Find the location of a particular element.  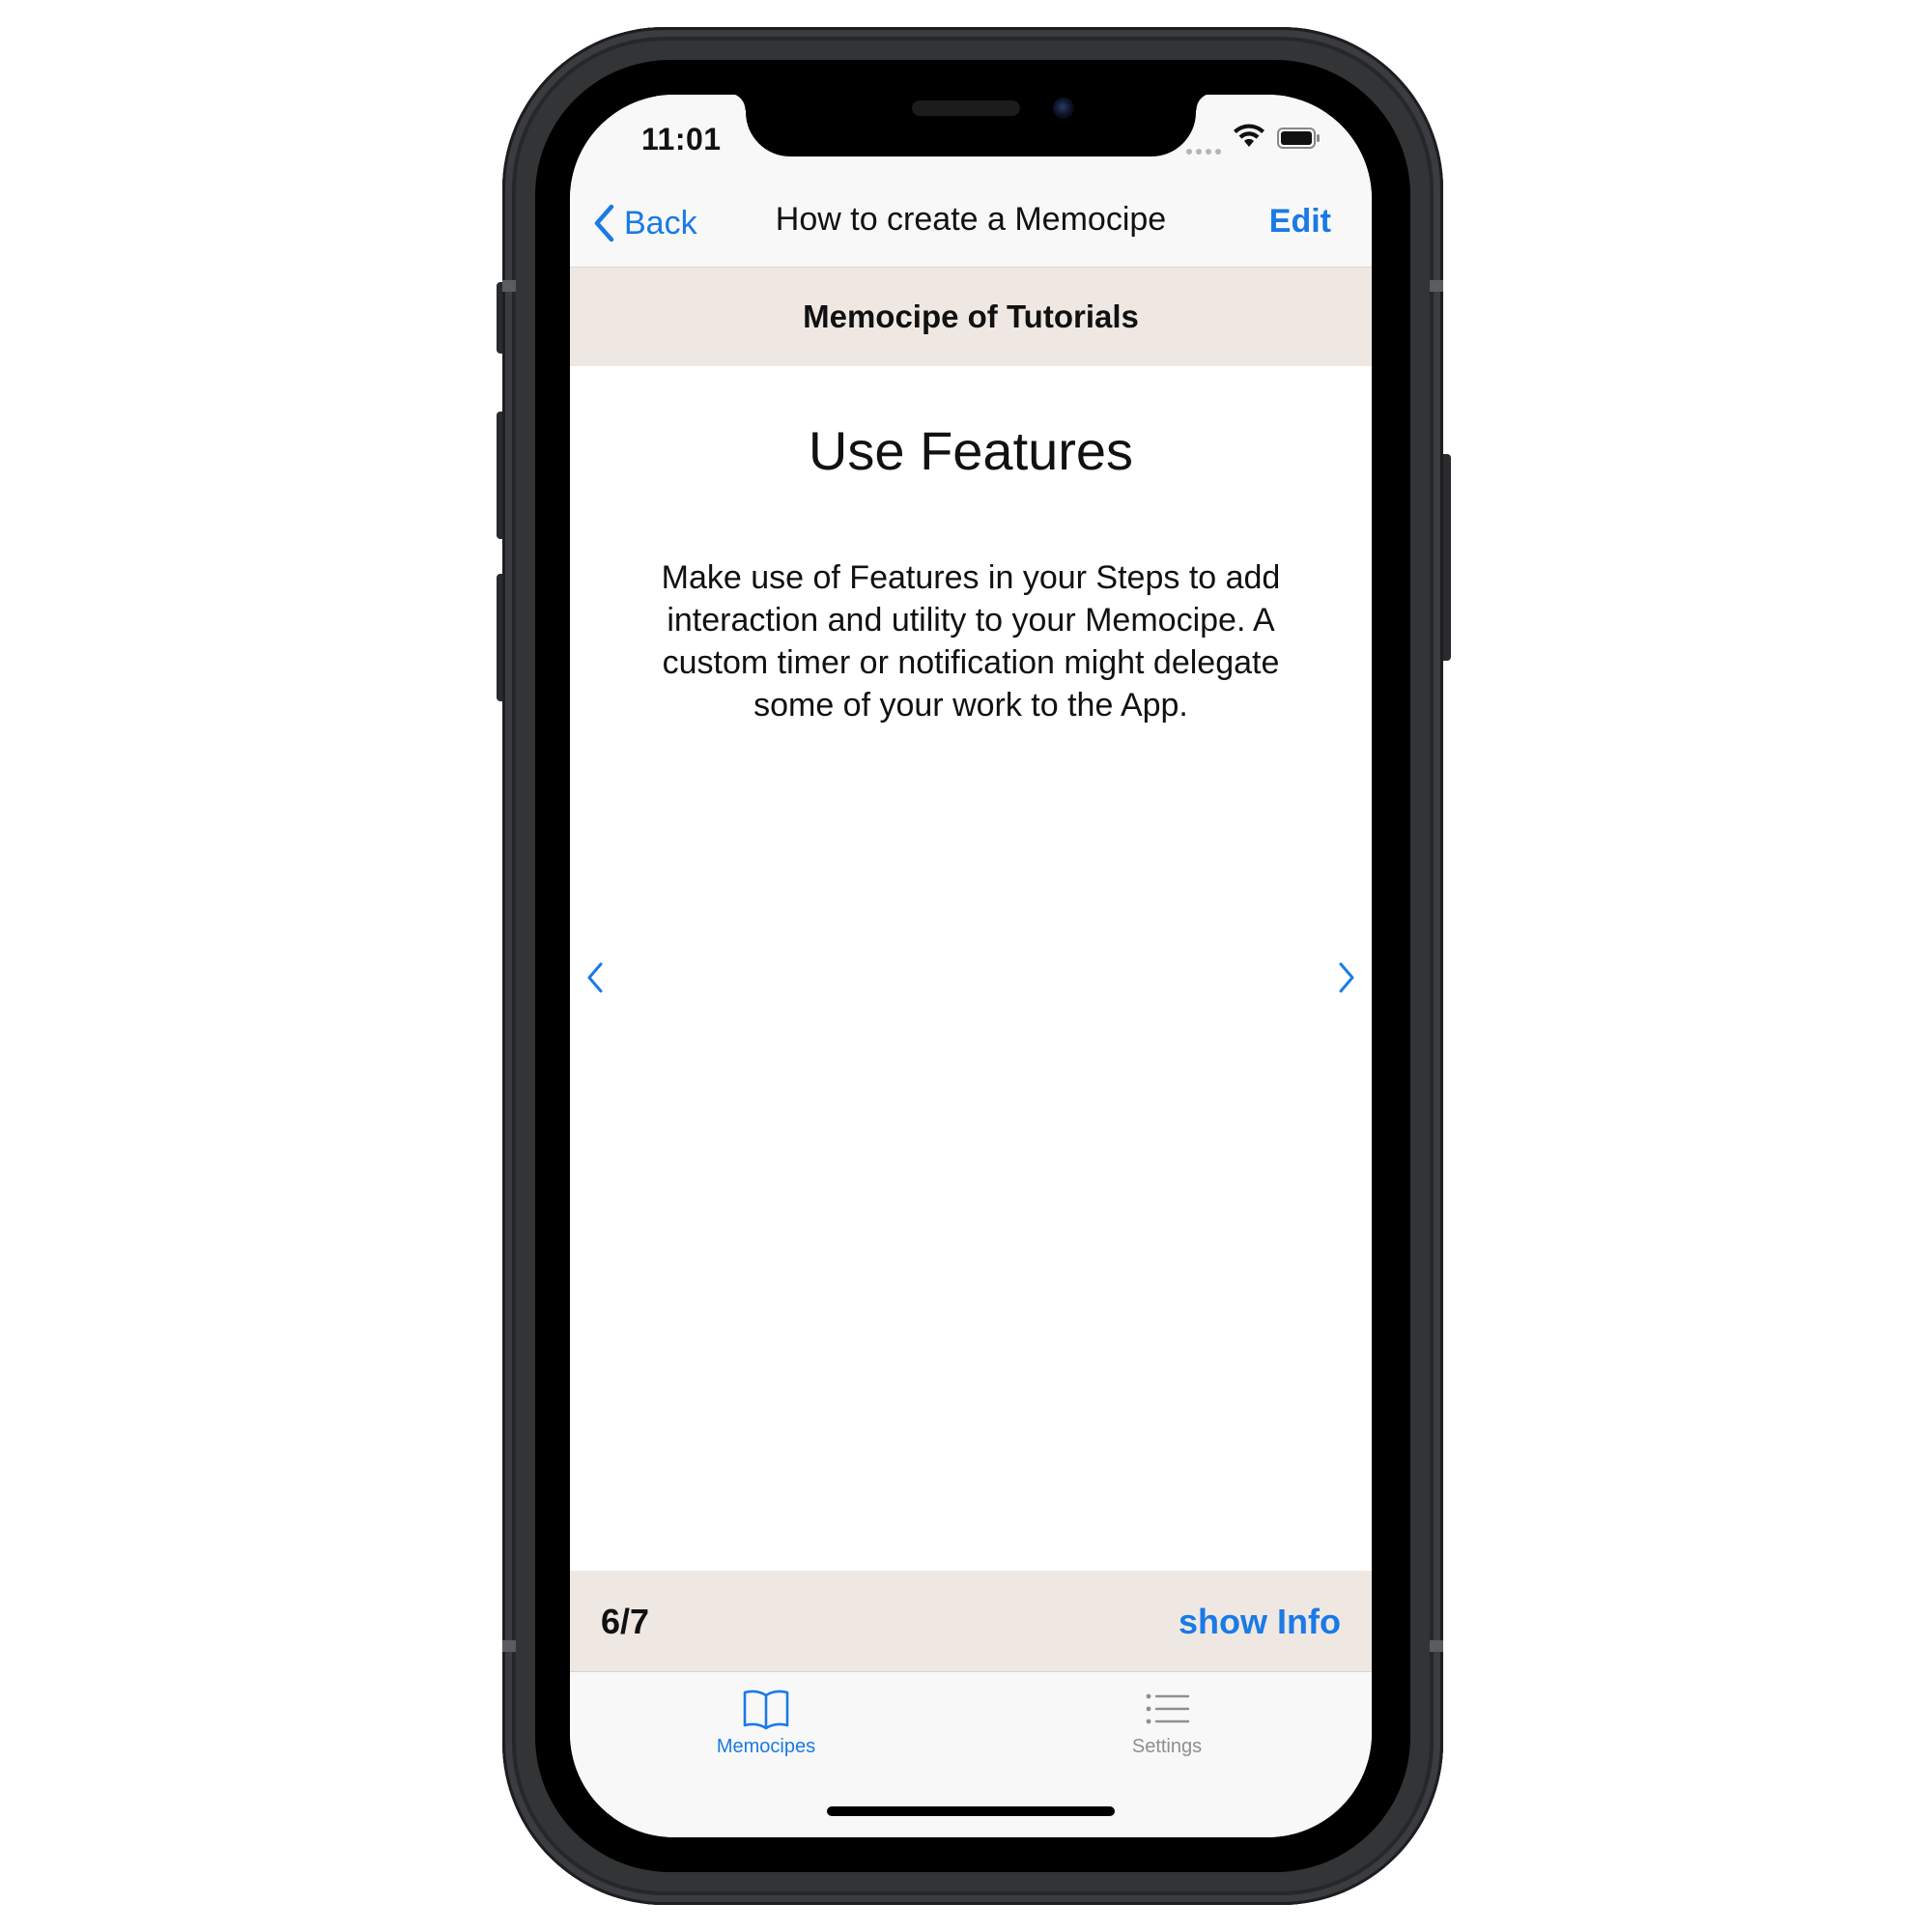

show-info-button: show Info is located at coordinates (1260, 1622).